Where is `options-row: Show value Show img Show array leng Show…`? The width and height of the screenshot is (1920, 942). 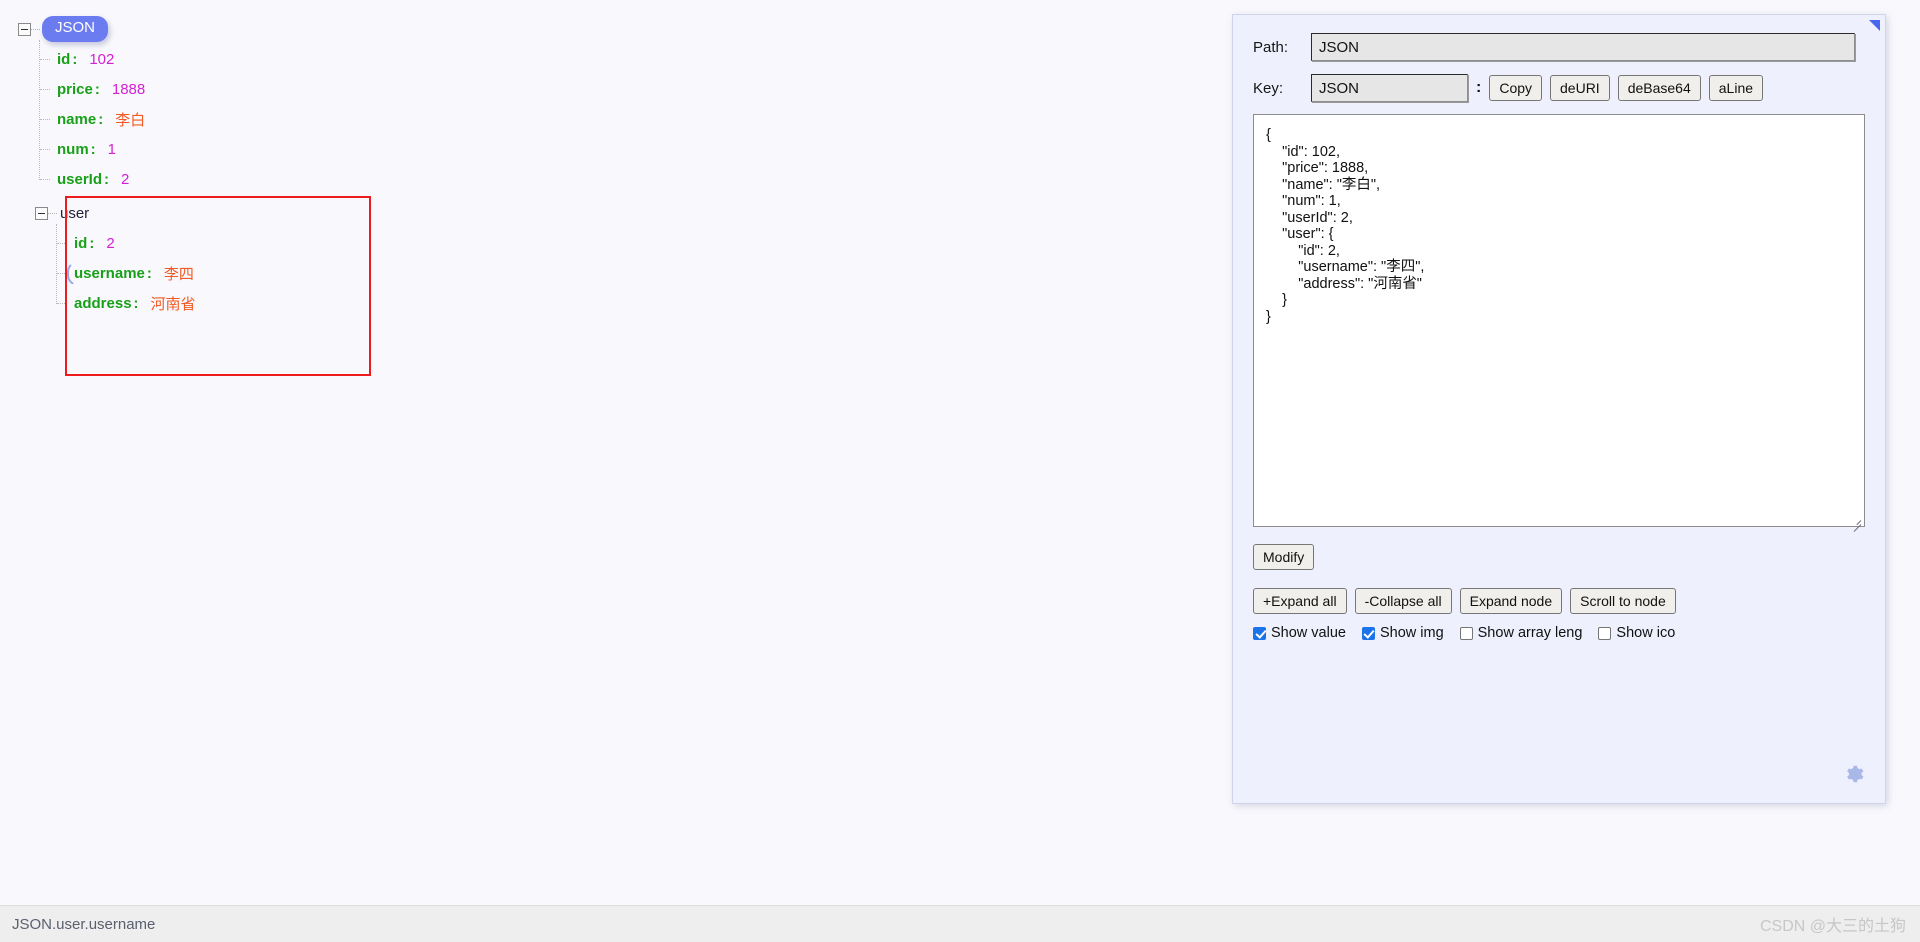
options-row: Show value Show img Show array leng Show… is located at coordinates (1559, 627).